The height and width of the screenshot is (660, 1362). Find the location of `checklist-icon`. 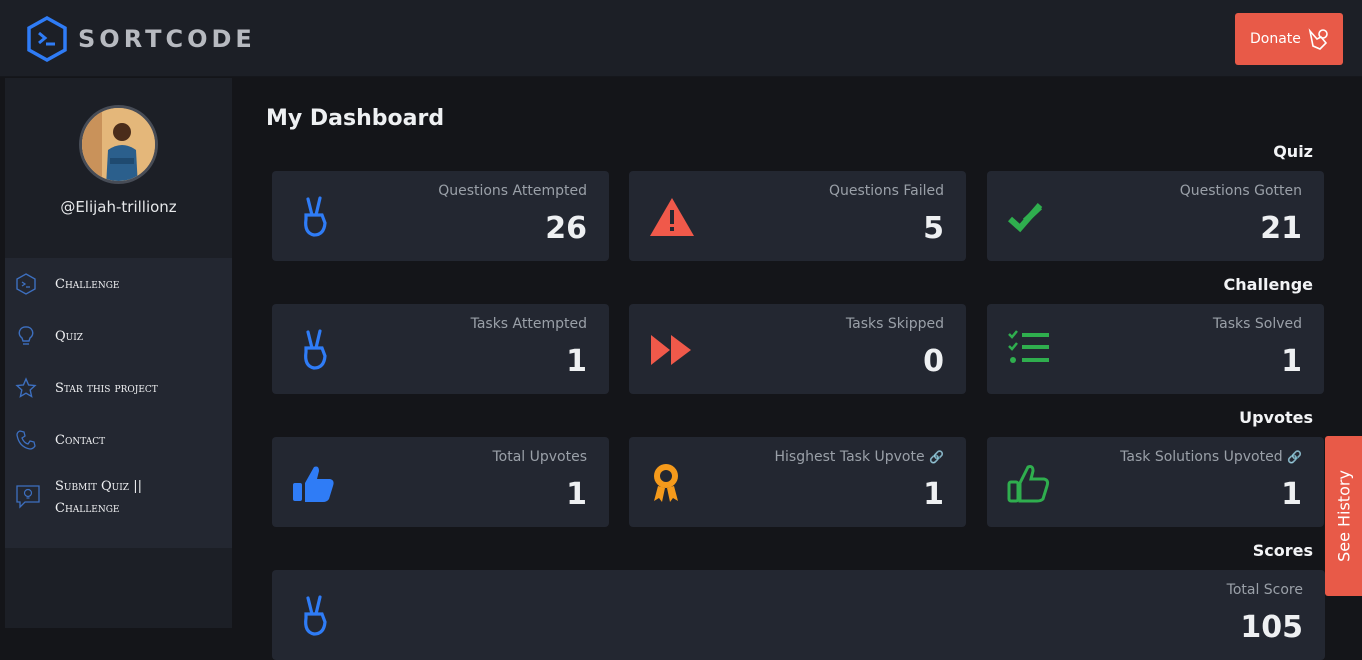

checklist-icon is located at coordinates (1028, 346).